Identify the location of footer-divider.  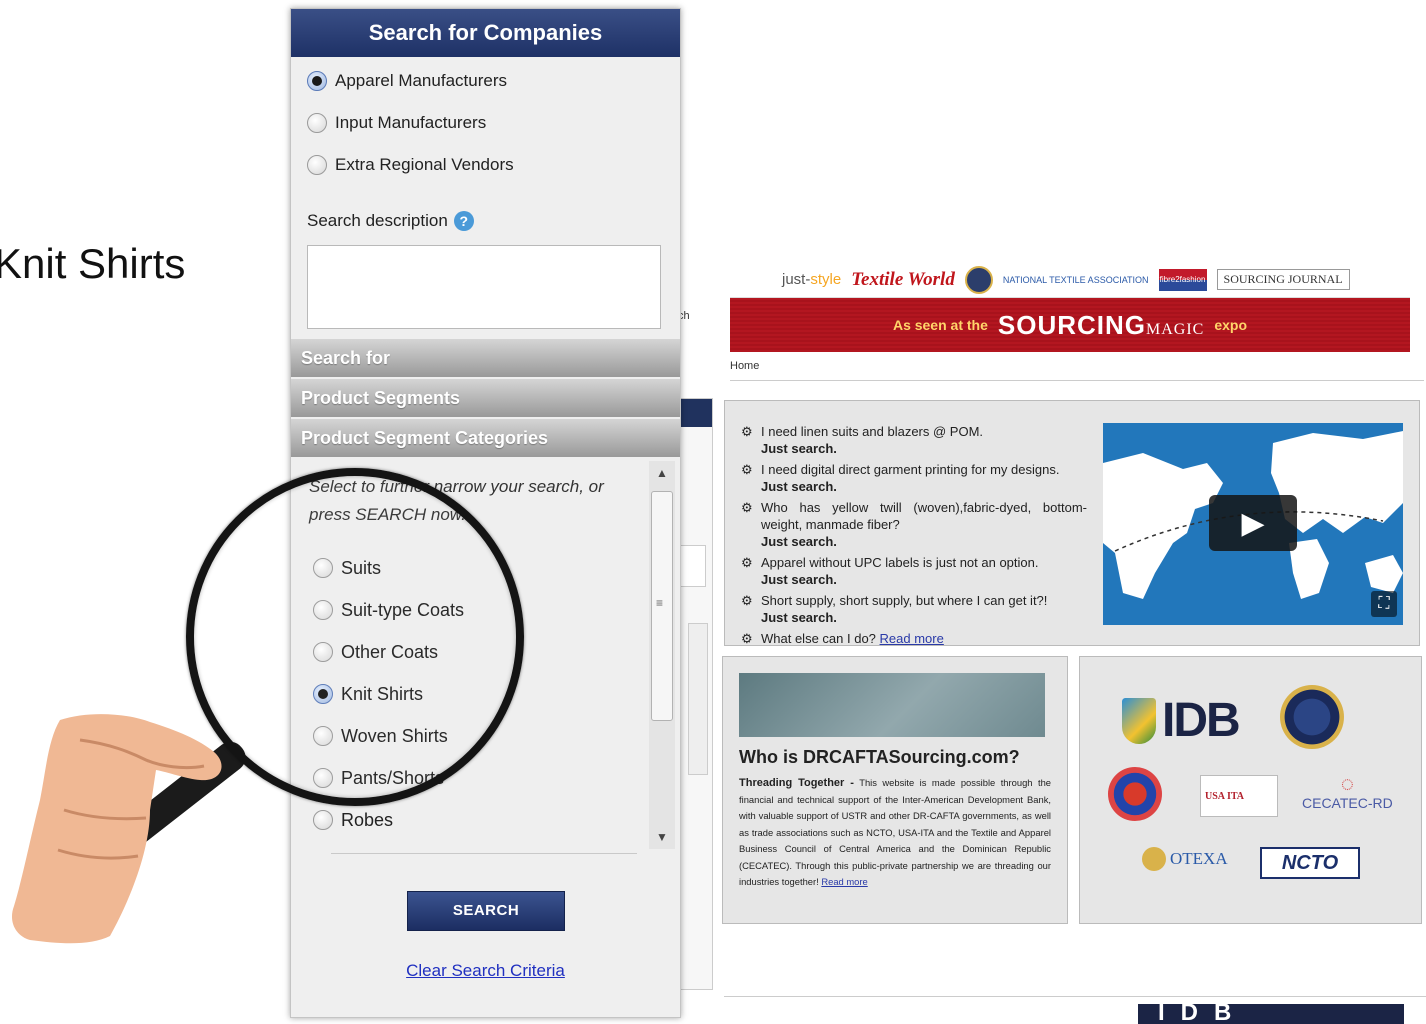
(1075, 996).